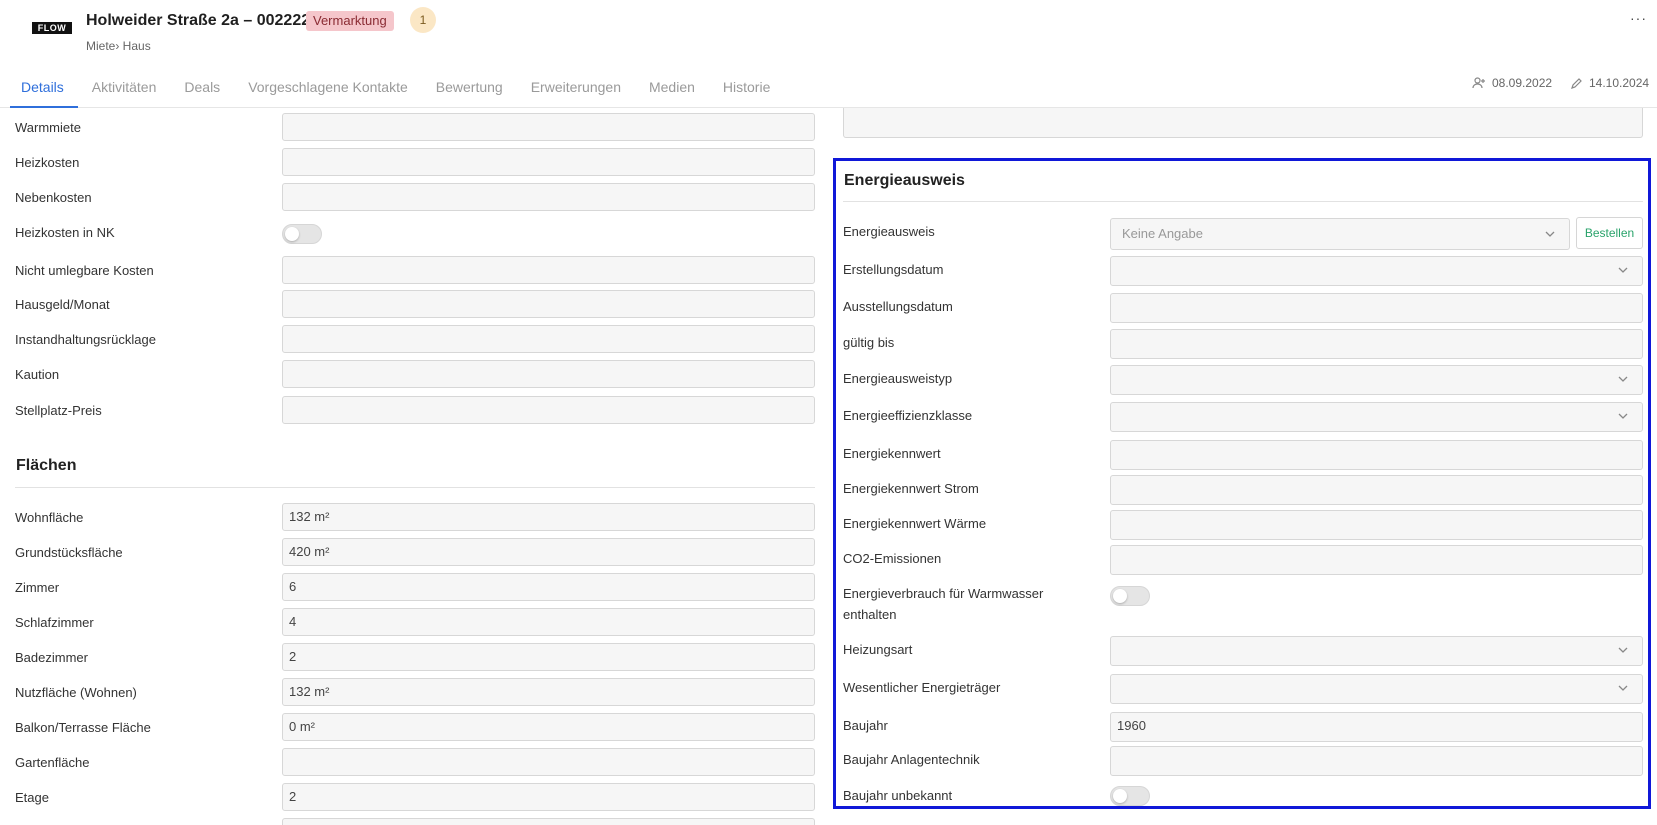 The width and height of the screenshot is (1657, 825). Describe the element at coordinates (548, 821) in the screenshot. I see `next-field-partial` at that location.